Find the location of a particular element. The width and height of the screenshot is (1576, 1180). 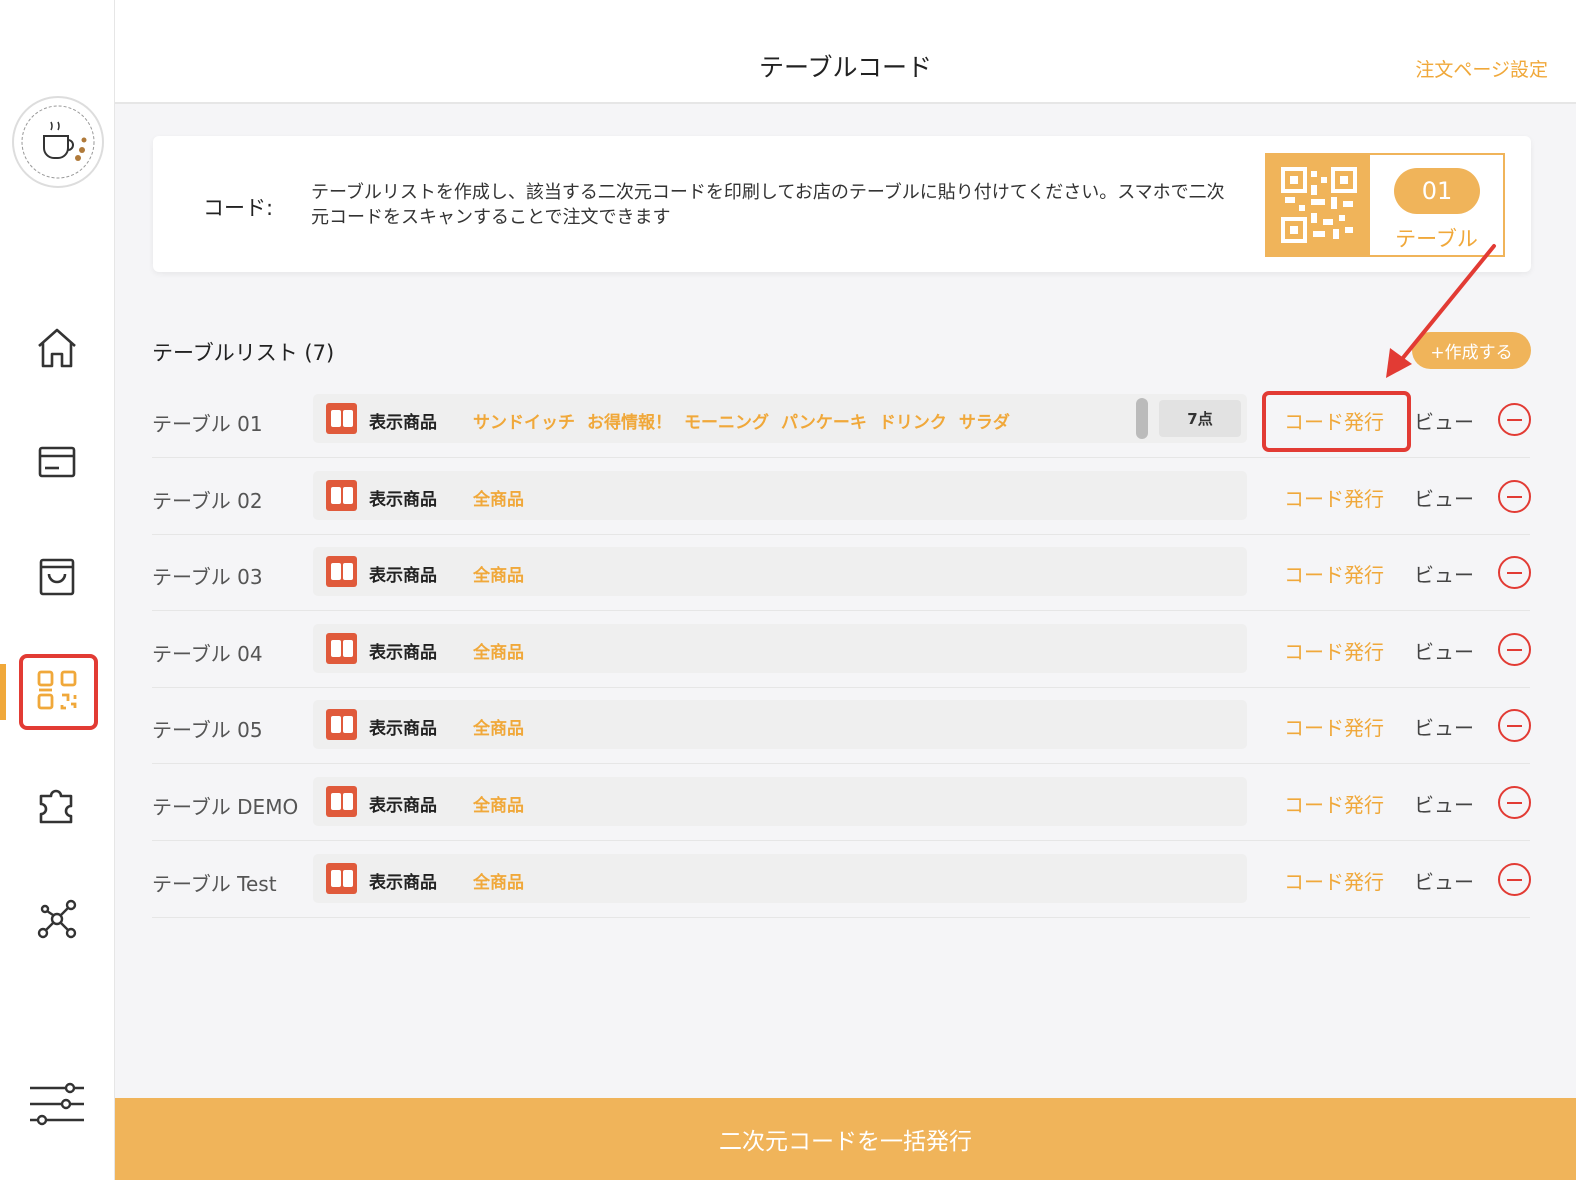

page-title: テーブルコード is located at coordinates (845, 67).